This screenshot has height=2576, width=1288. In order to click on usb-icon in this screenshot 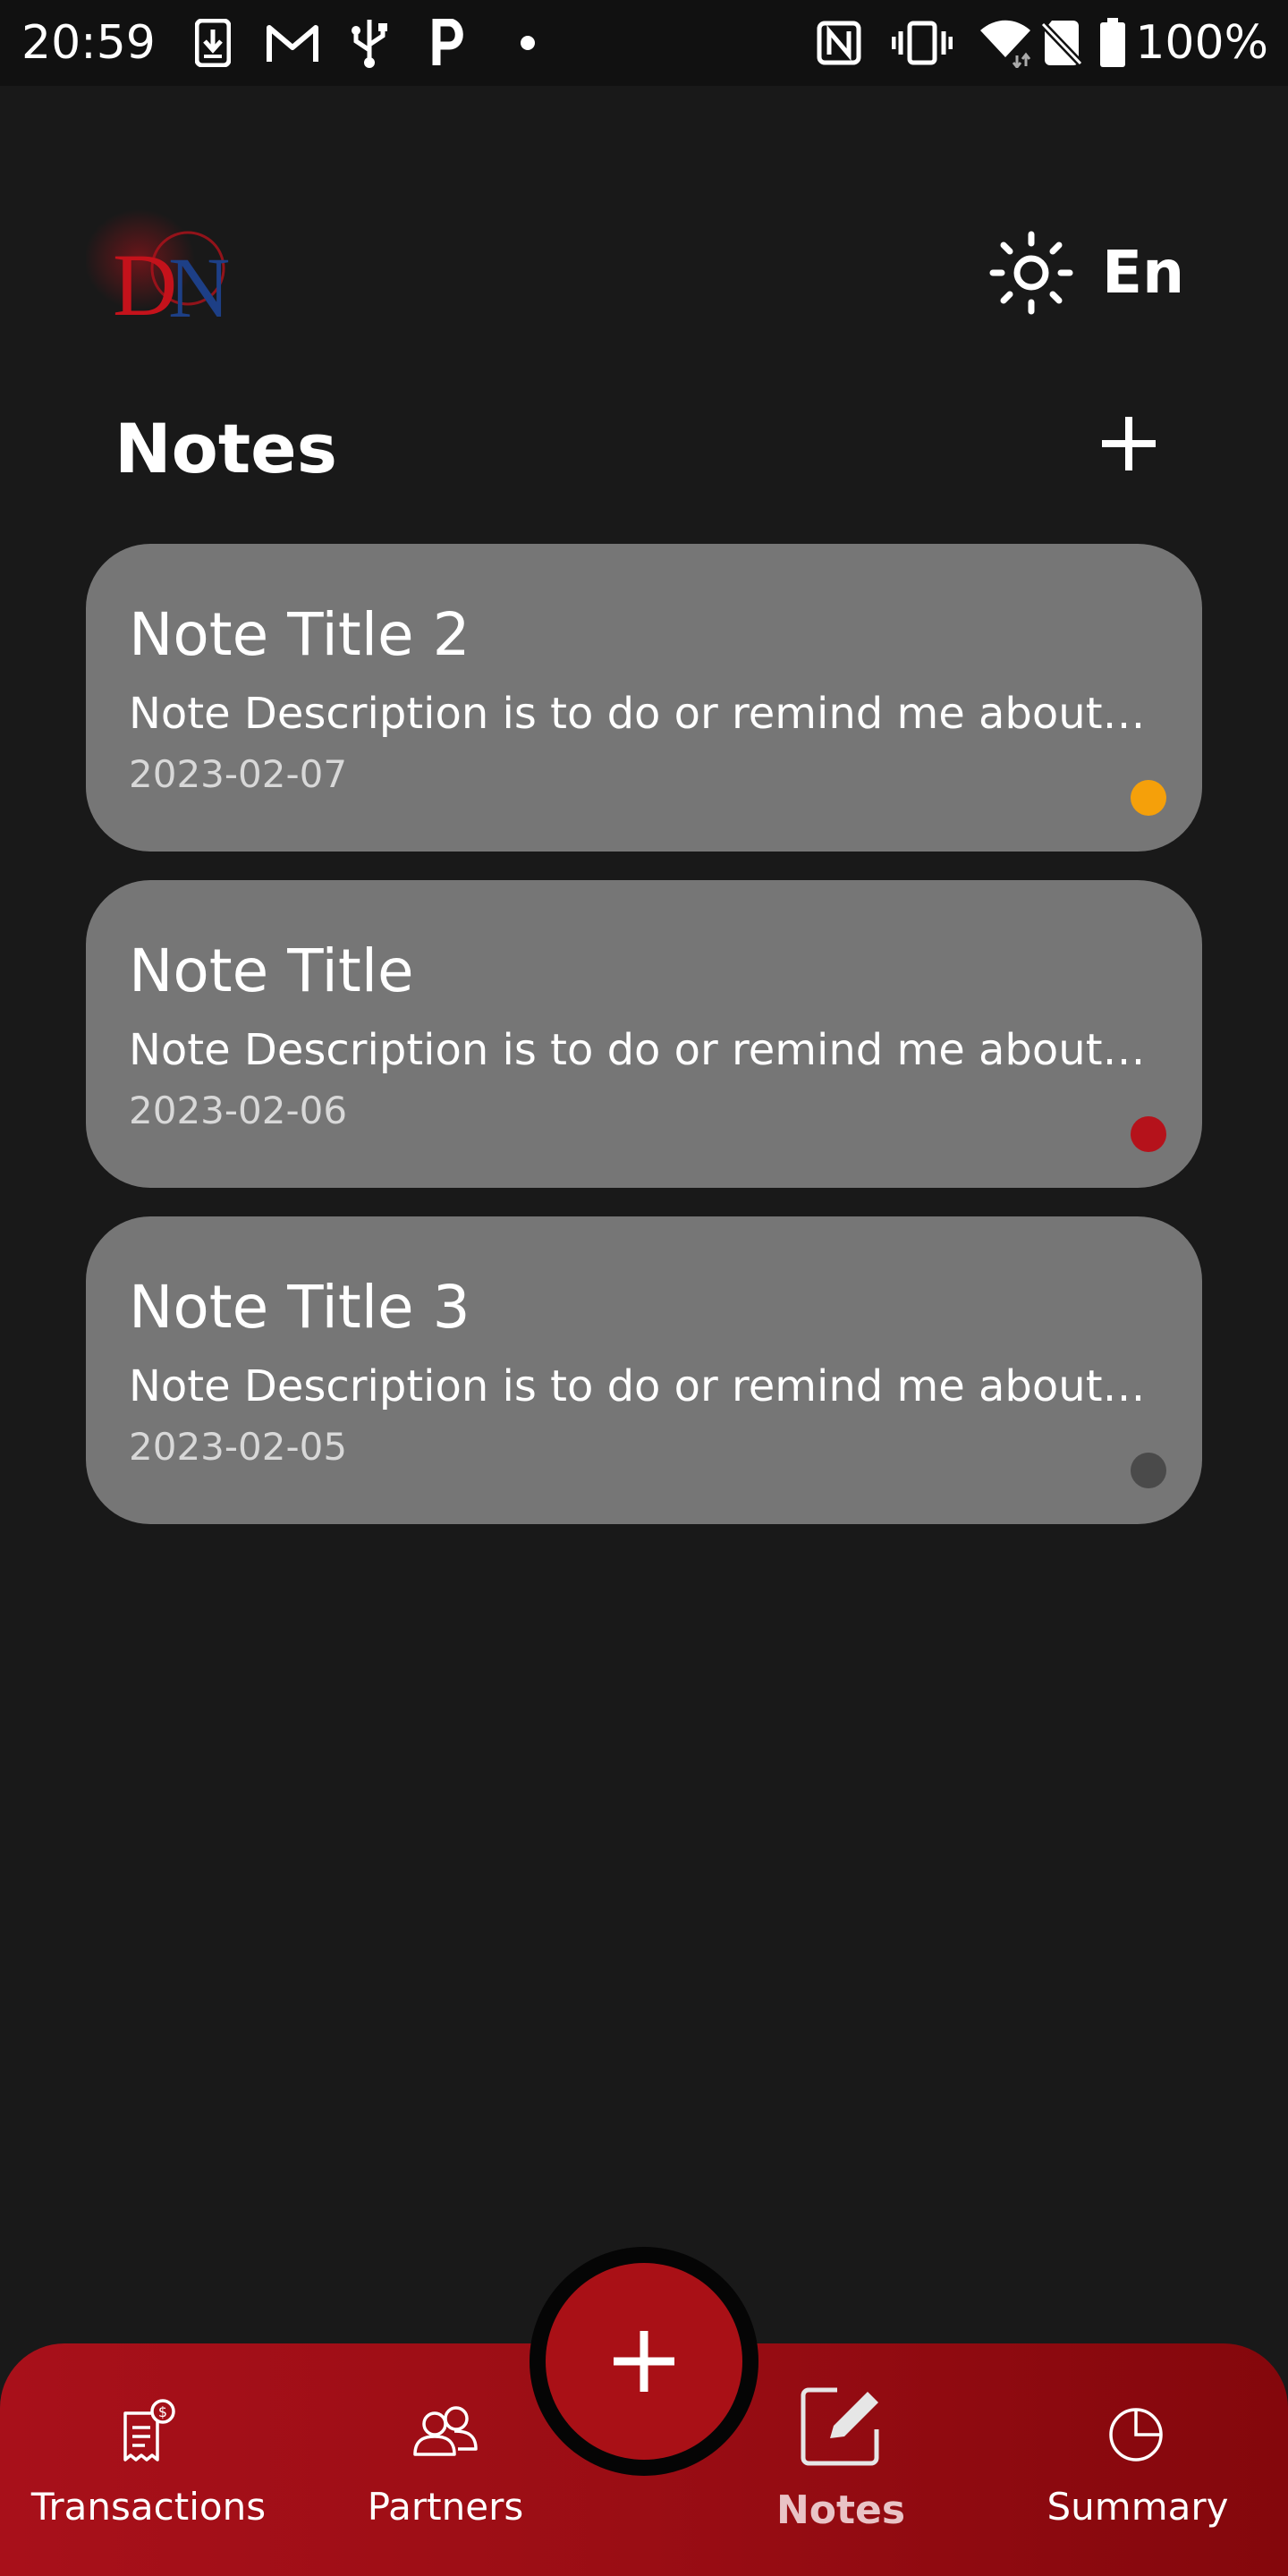, I will do `click(369, 43)`.